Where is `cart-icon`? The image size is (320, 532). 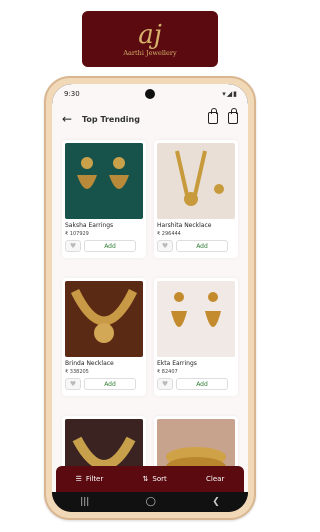 cart-icon is located at coordinates (233, 116).